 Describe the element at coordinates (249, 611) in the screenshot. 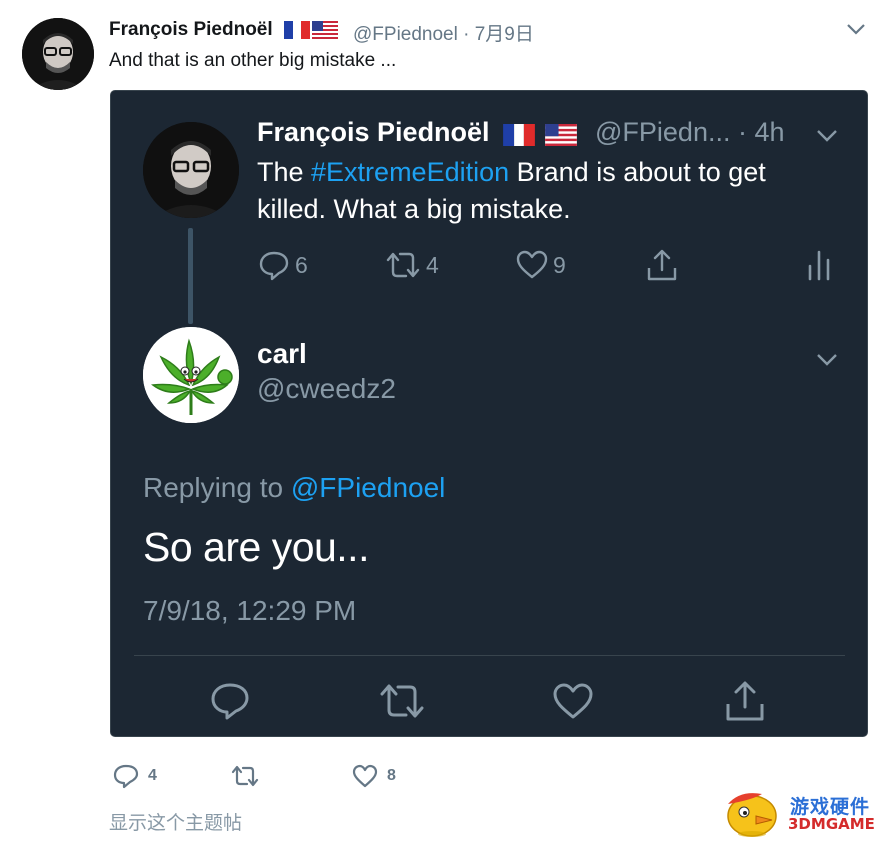

I see `reply-timestamp: 7/9/18, 12:29 PM` at that location.